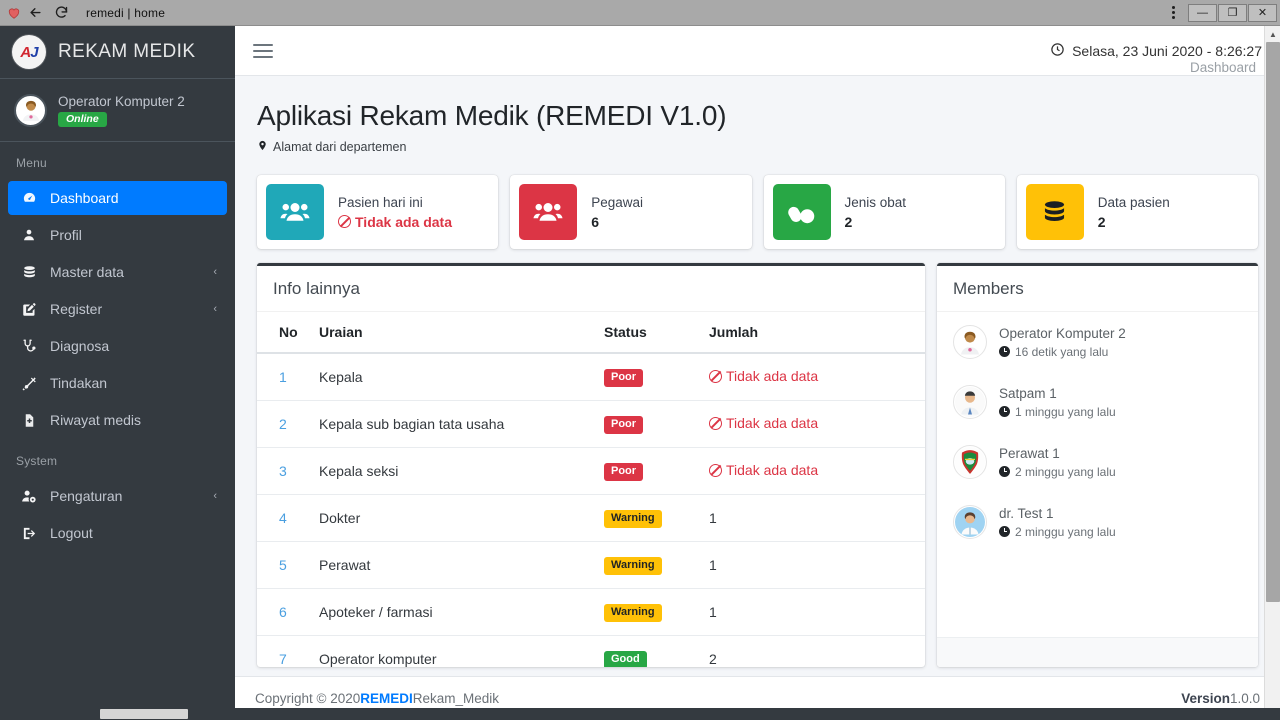 The height and width of the screenshot is (720, 1280). I want to click on reload-icon, so click(61, 13).